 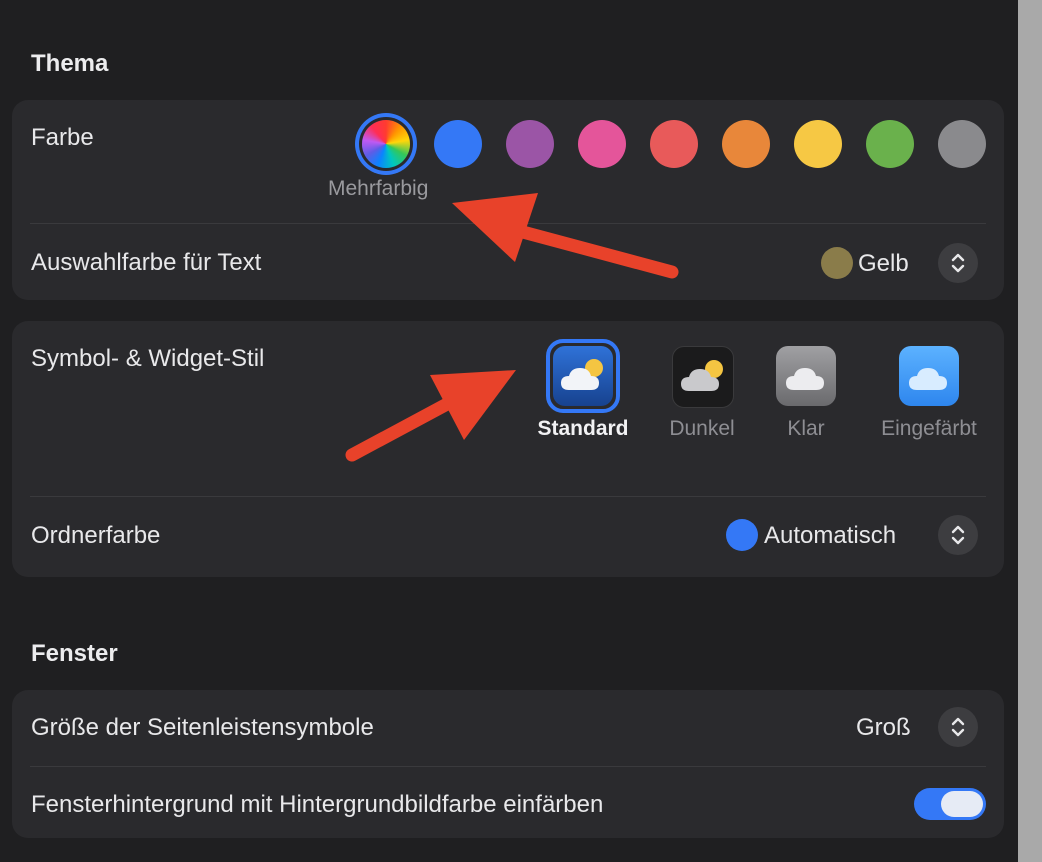 I want to click on folder-color-value: Automatisch, so click(x=830, y=536).